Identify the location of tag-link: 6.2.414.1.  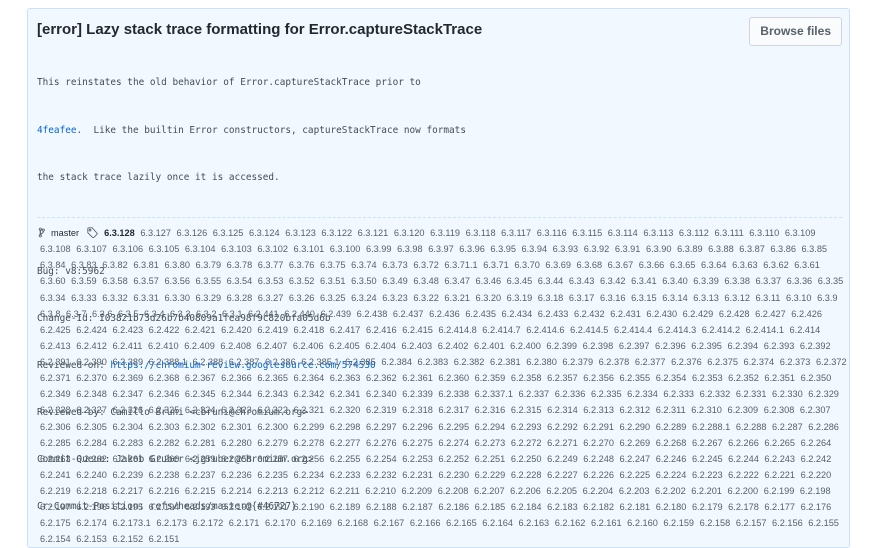
(765, 330).